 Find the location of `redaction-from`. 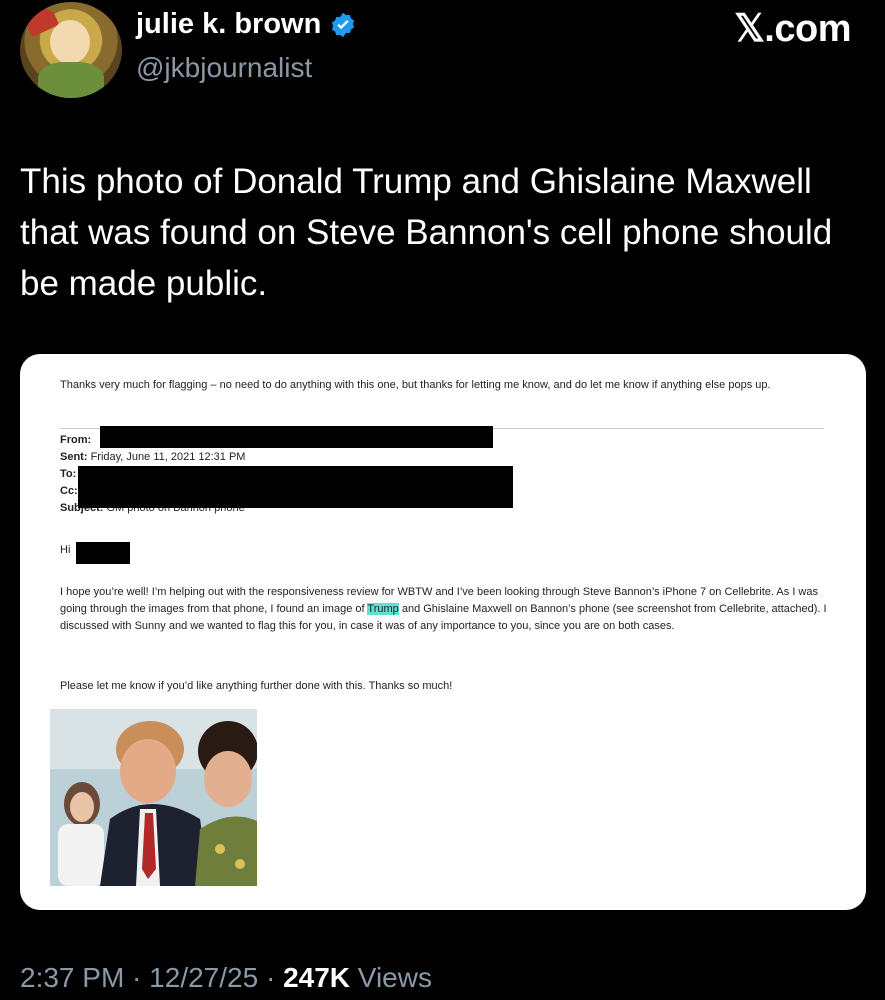

redaction-from is located at coordinates (296, 437).